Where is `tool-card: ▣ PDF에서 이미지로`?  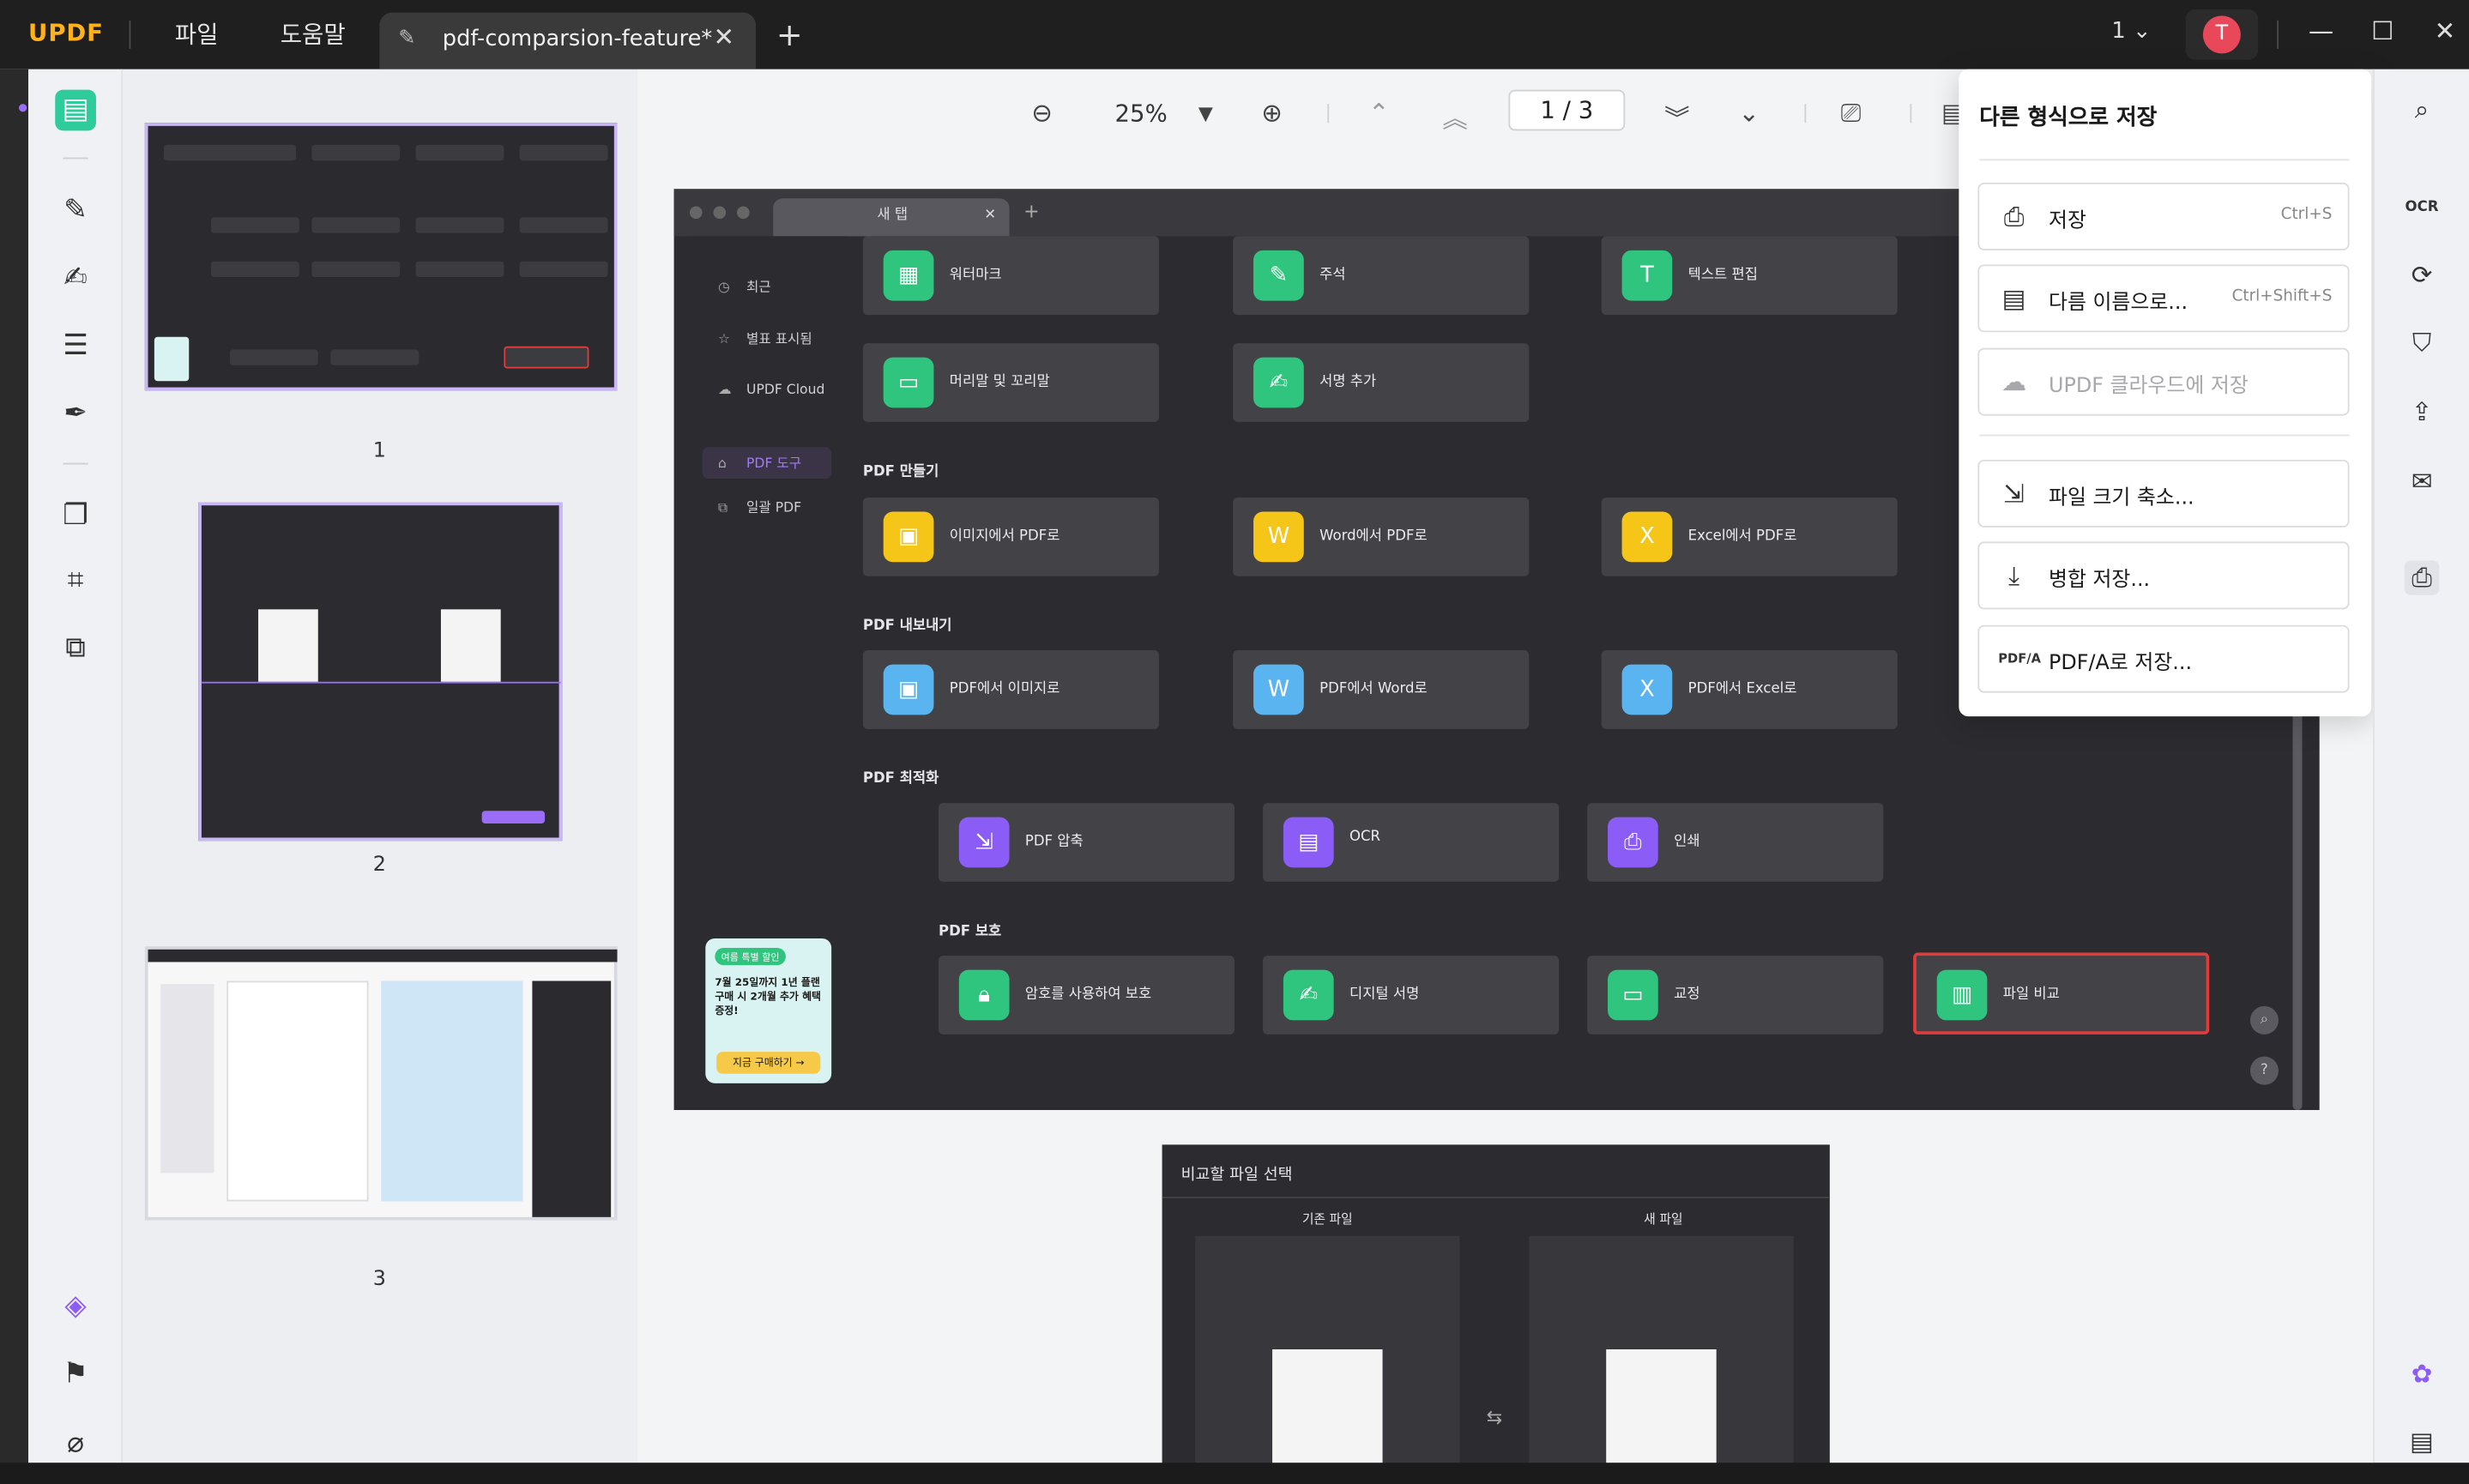
tool-card: ▣ PDF에서 이미지로 is located at coordinates (1010, 689).